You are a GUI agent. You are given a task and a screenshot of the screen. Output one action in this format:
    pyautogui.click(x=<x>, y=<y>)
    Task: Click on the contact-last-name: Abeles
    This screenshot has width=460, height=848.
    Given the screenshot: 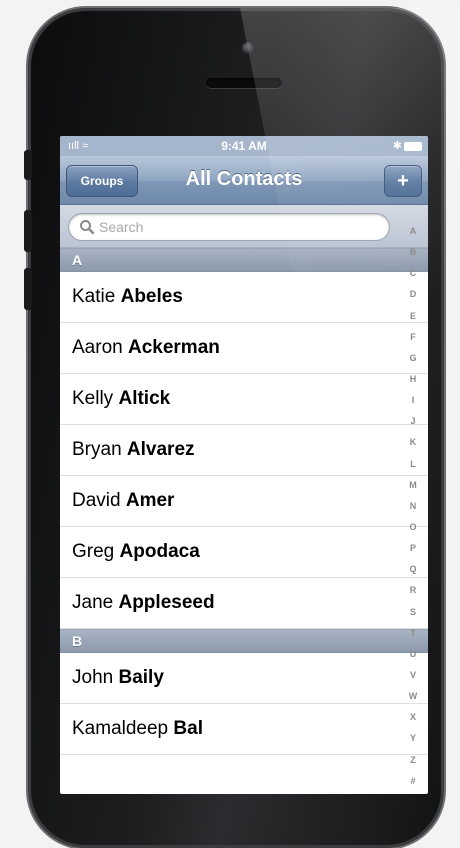 What is the action you would take?
    pyautogui.click(x=151, y=296)
    